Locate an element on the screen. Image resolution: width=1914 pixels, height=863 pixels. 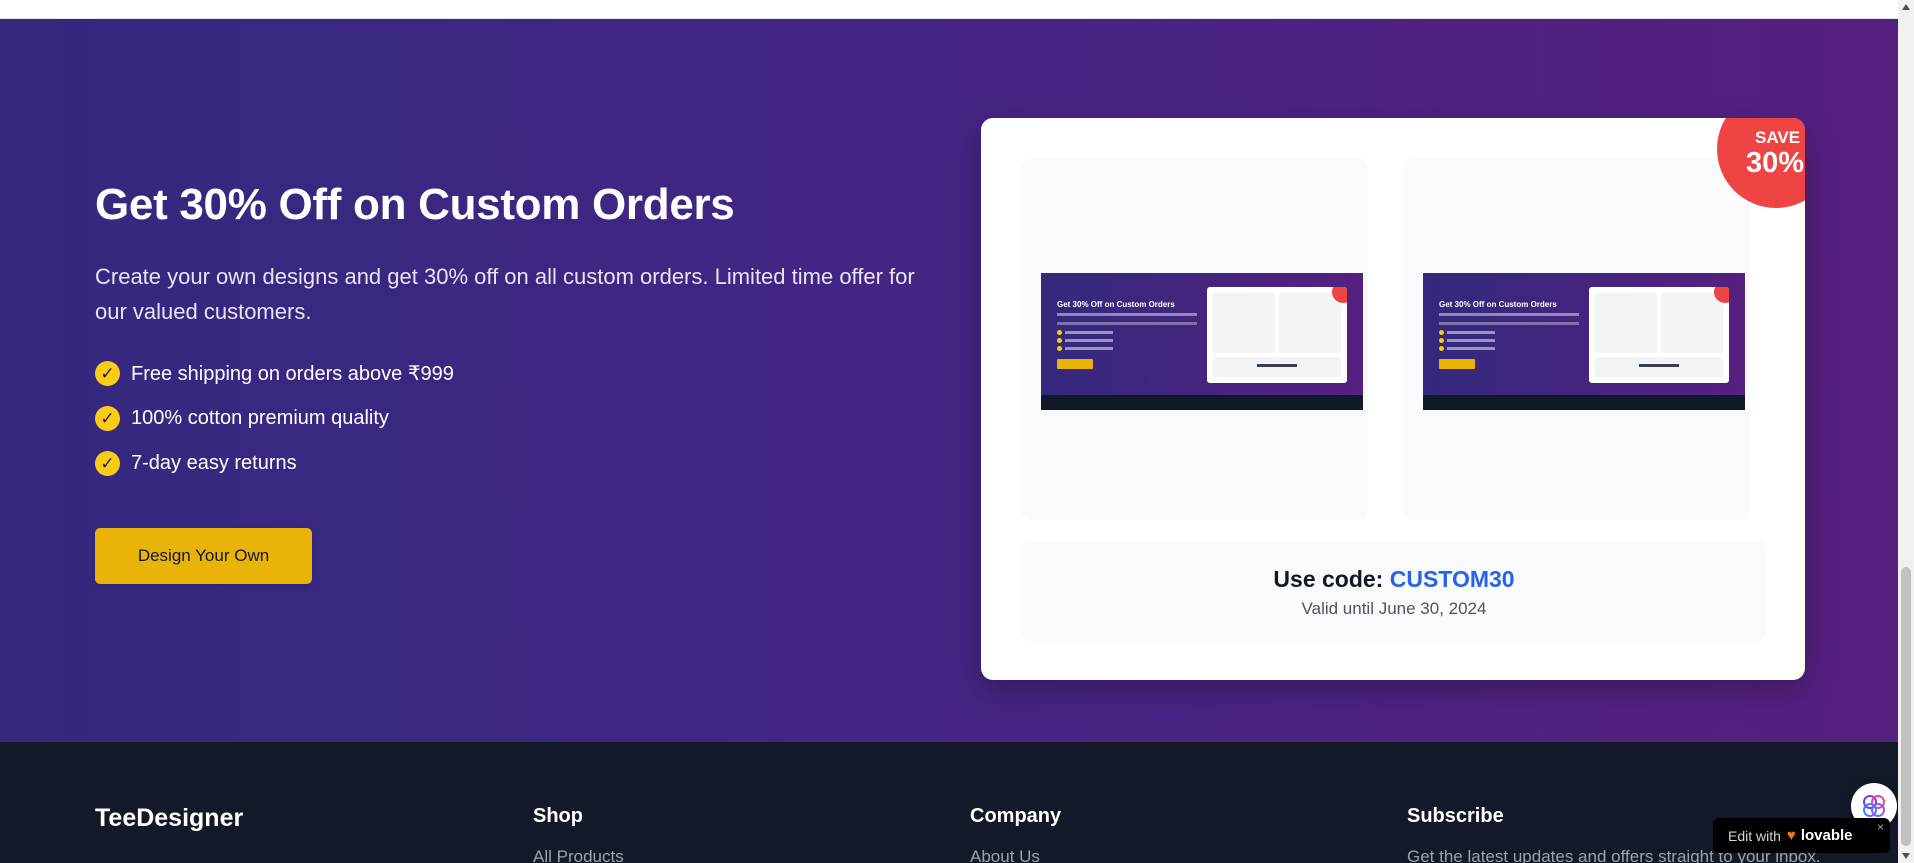
feature-item: ✓ Free shipping on orders above ₹999 is located at coordinates (505, 373).